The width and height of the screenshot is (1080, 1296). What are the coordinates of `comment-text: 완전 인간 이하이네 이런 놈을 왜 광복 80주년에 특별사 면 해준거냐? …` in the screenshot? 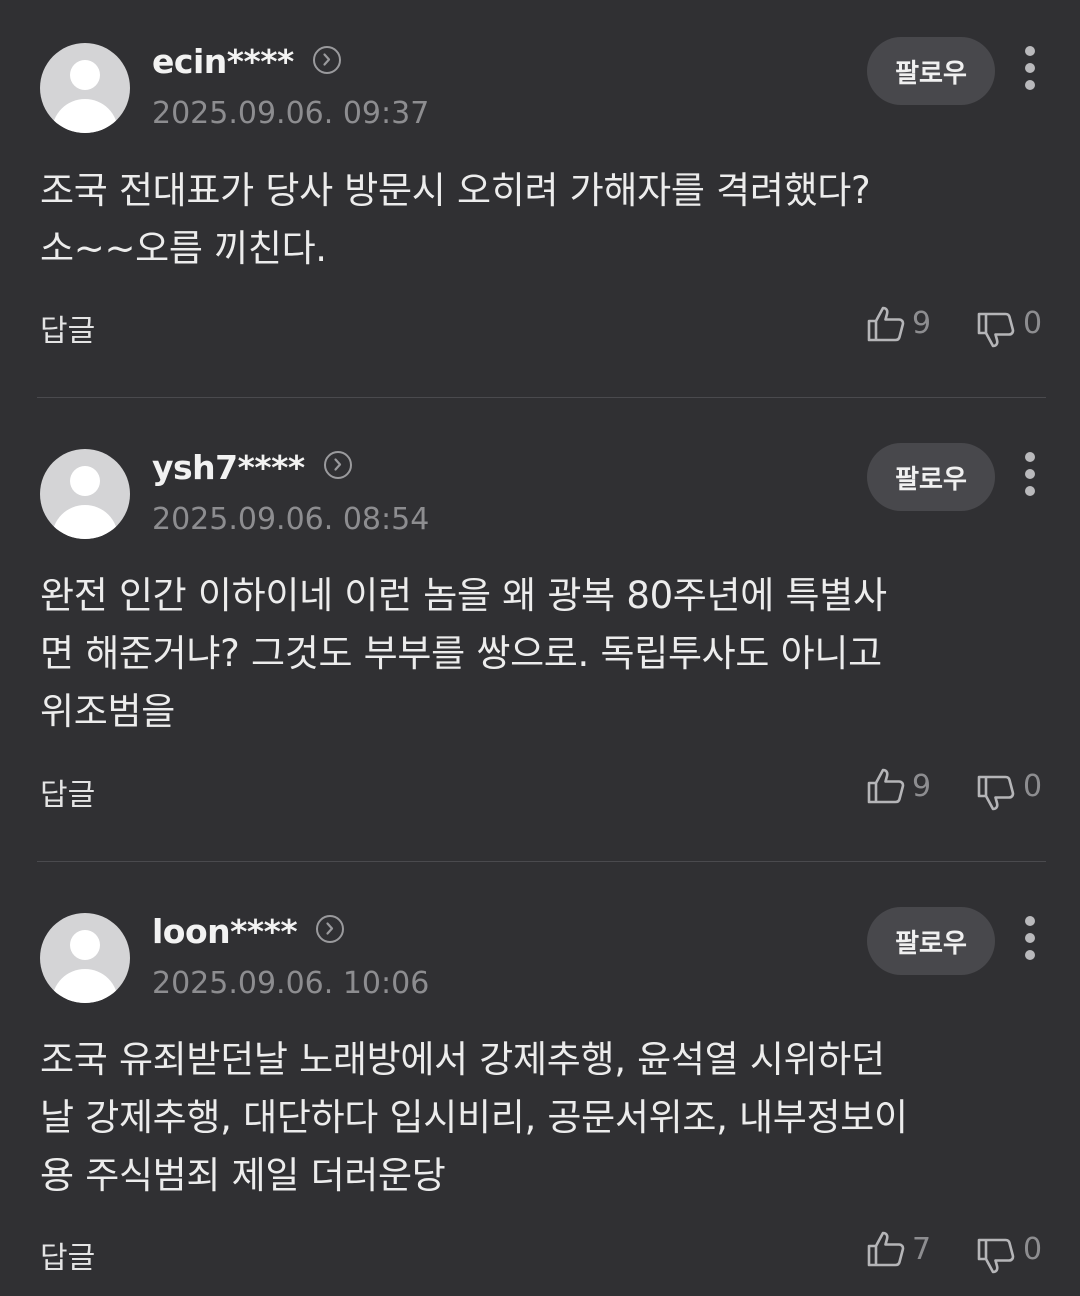 It's located at (463, 653).